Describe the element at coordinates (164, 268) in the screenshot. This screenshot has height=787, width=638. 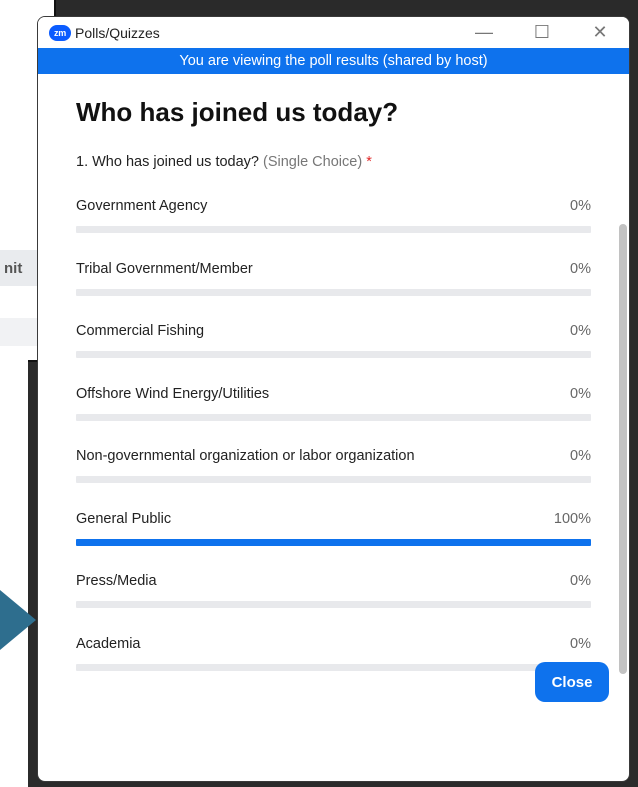
I see `option-label: Tribal Government/Member` at that location.